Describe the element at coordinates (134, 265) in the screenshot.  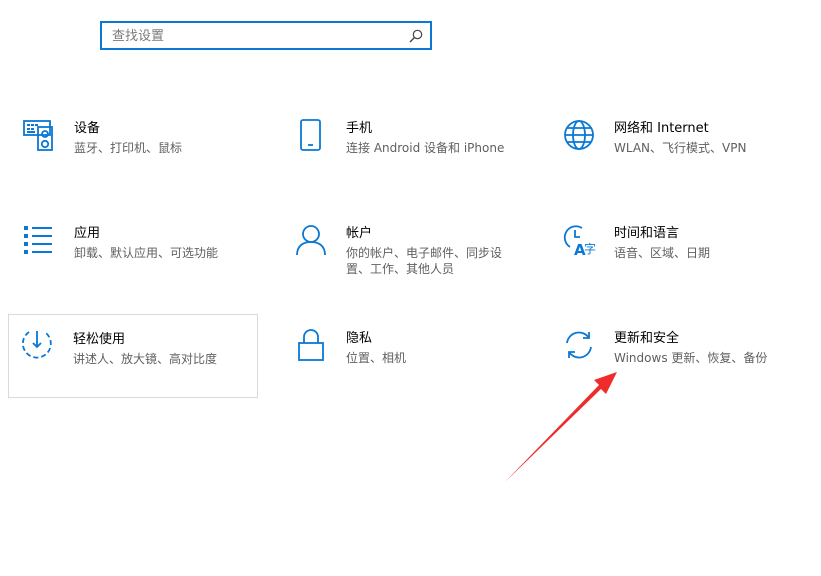
I see `tile-apps: 应用 卸载、默认应用、可选功能` at that location.